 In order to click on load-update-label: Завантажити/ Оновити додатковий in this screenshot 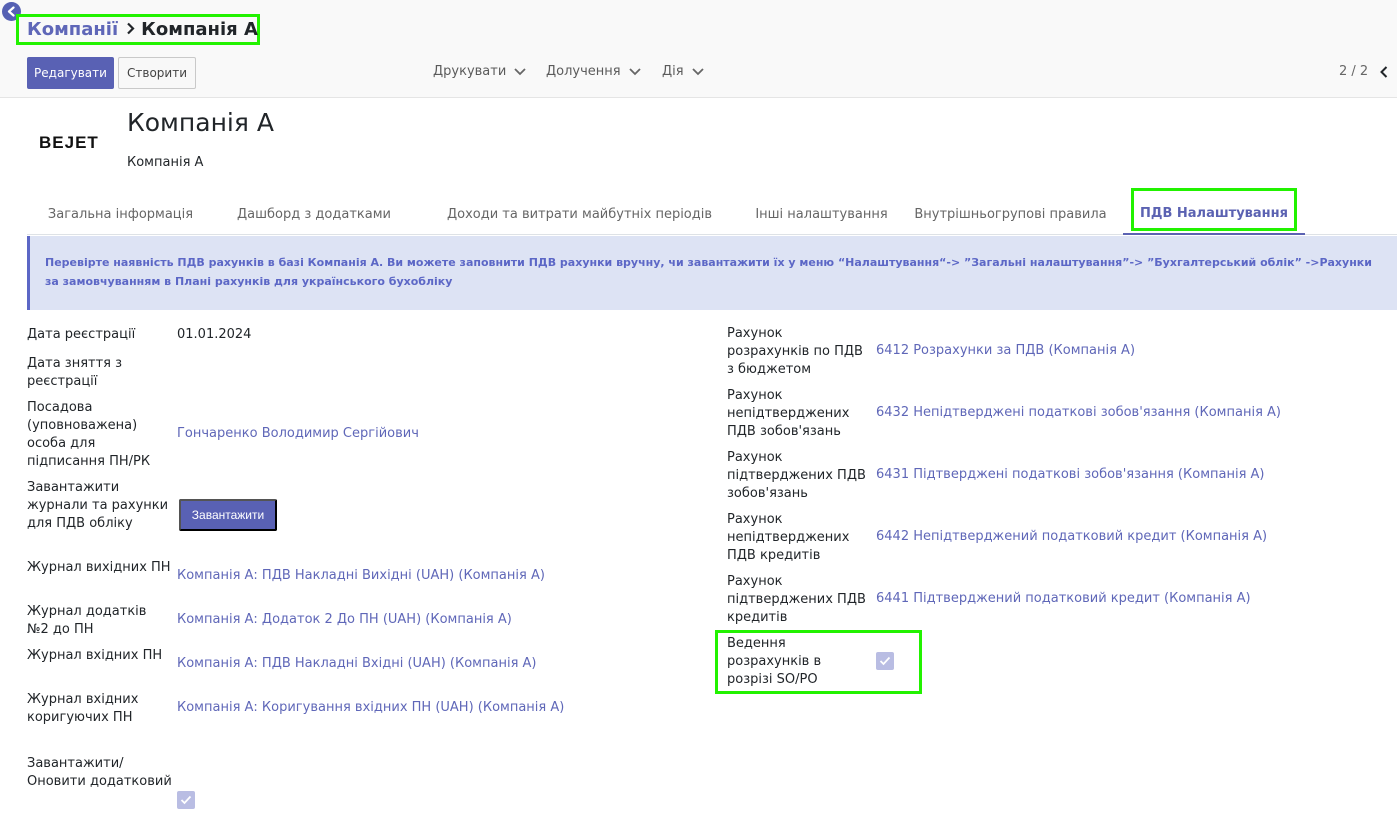, I will do `click(99, 772)`.